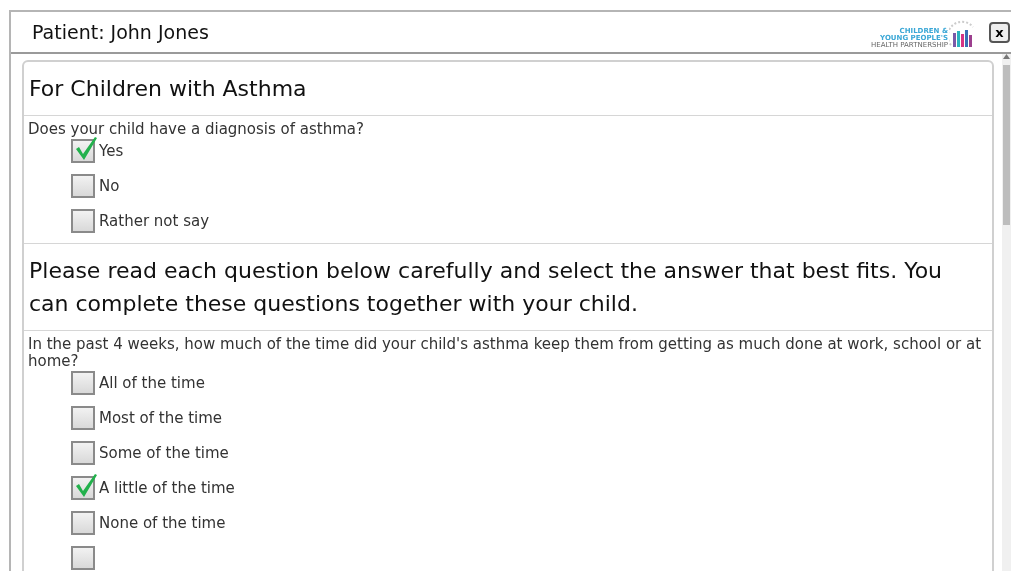 Image resolution: width=1011 pixels, height=571 pixels. What do you see at coordinates (962, 34) in the screenshot?
I see `people-icon` at bounding box center [962, 34].